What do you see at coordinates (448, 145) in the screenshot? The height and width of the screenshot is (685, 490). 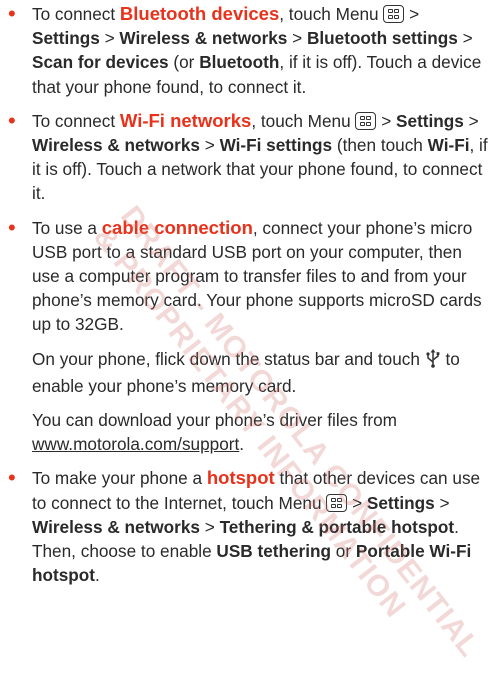 I see `wifi-label: Wi-Fi` at bounding box center [448, 145].